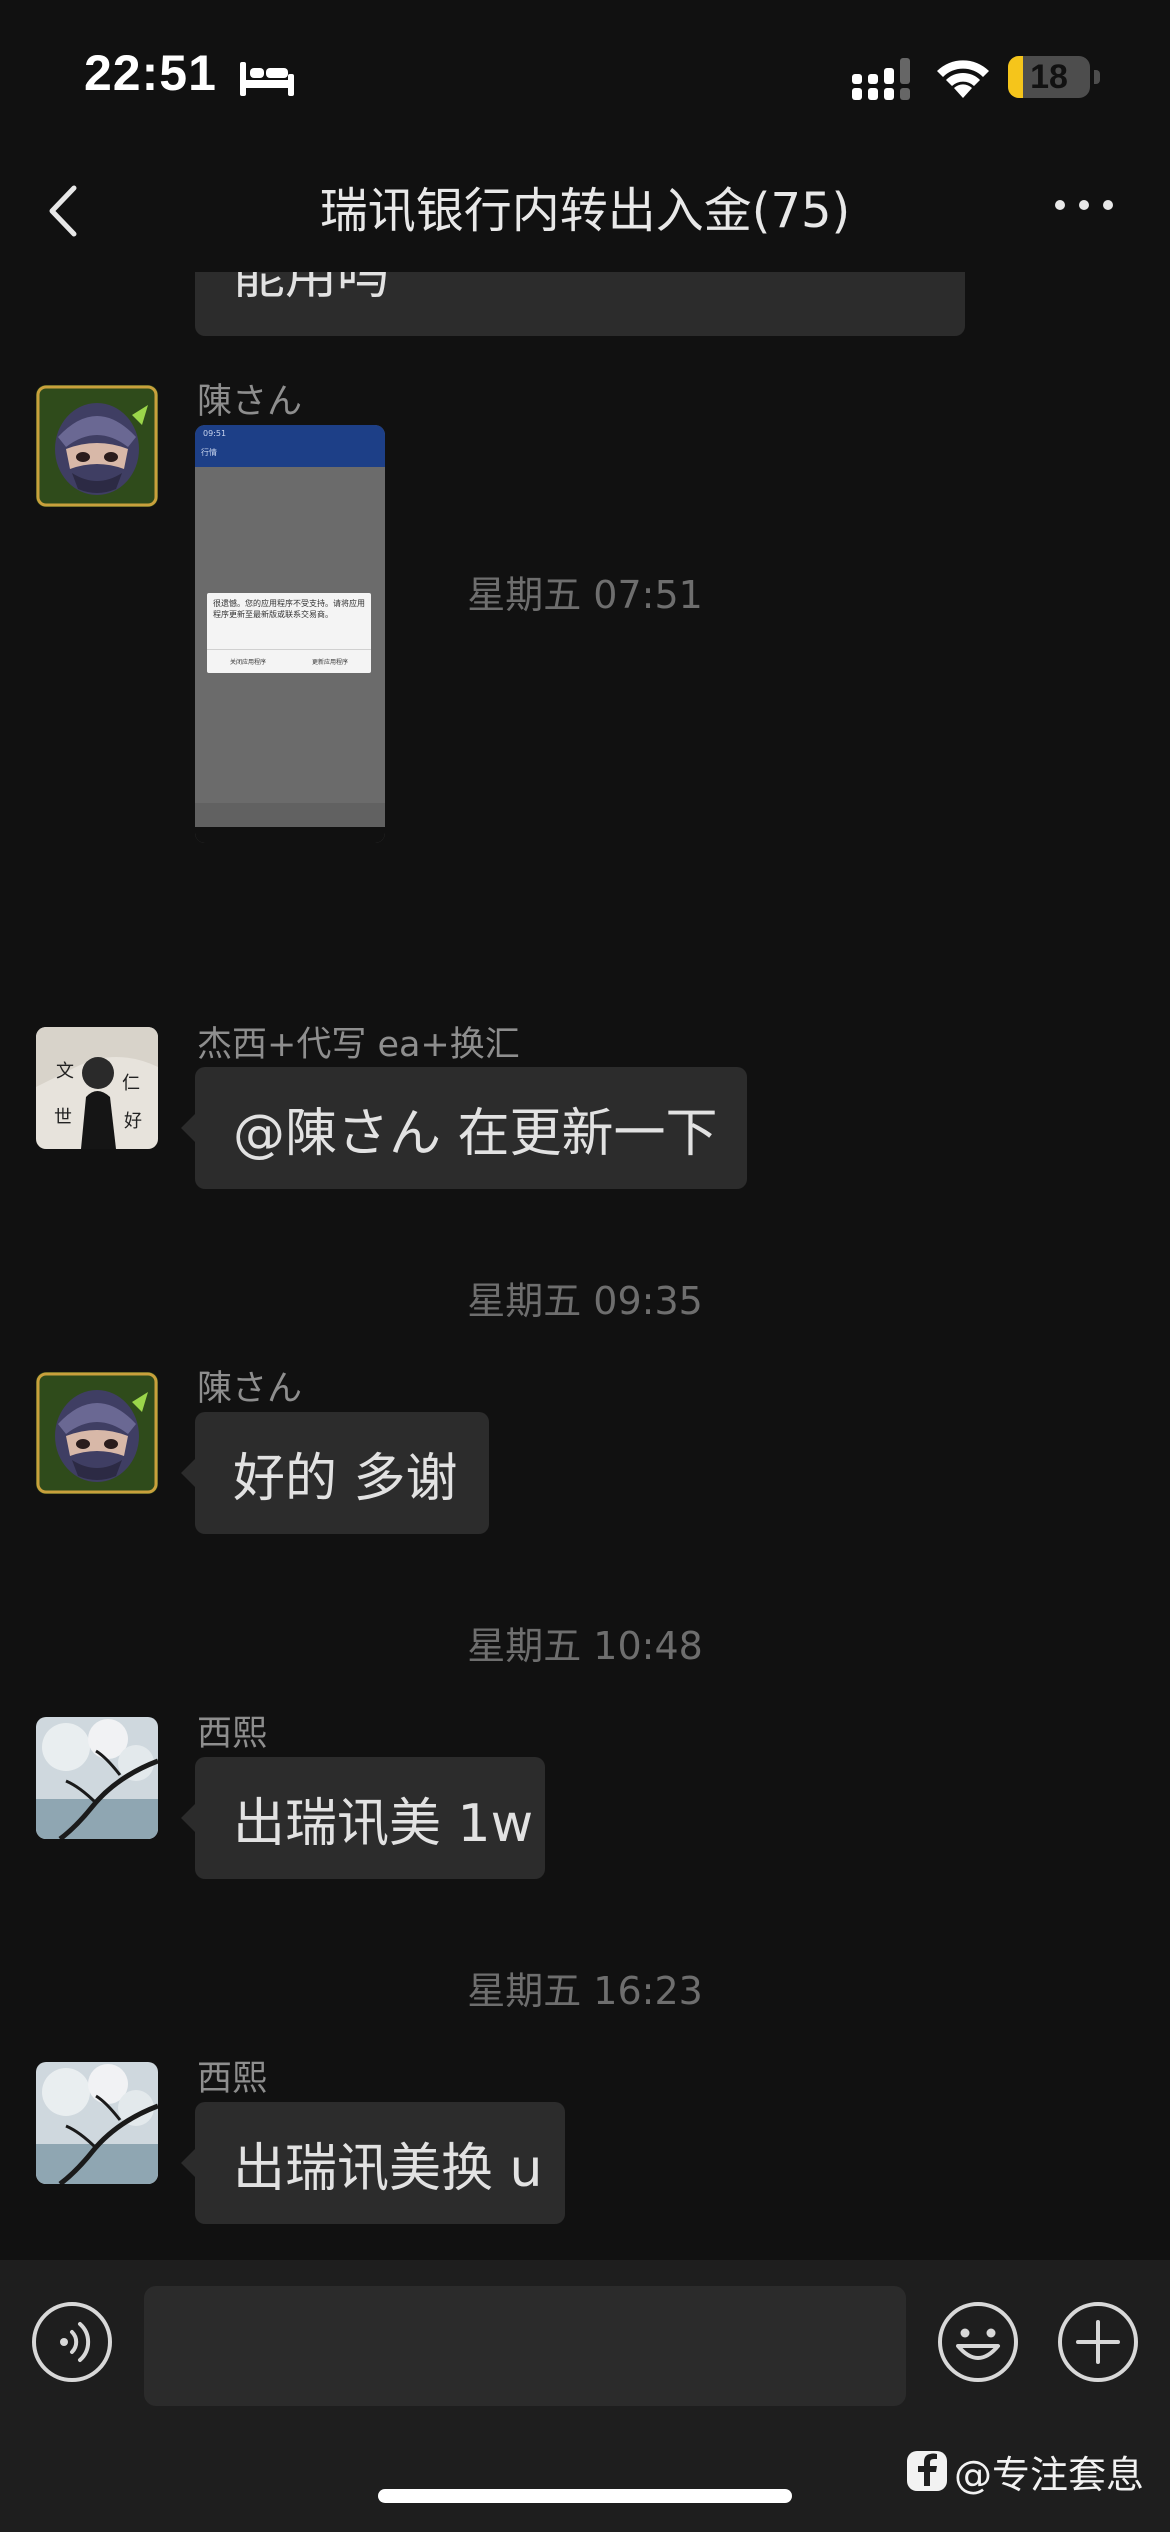  I want to click on svg-text: 世, so click(63, 1117).